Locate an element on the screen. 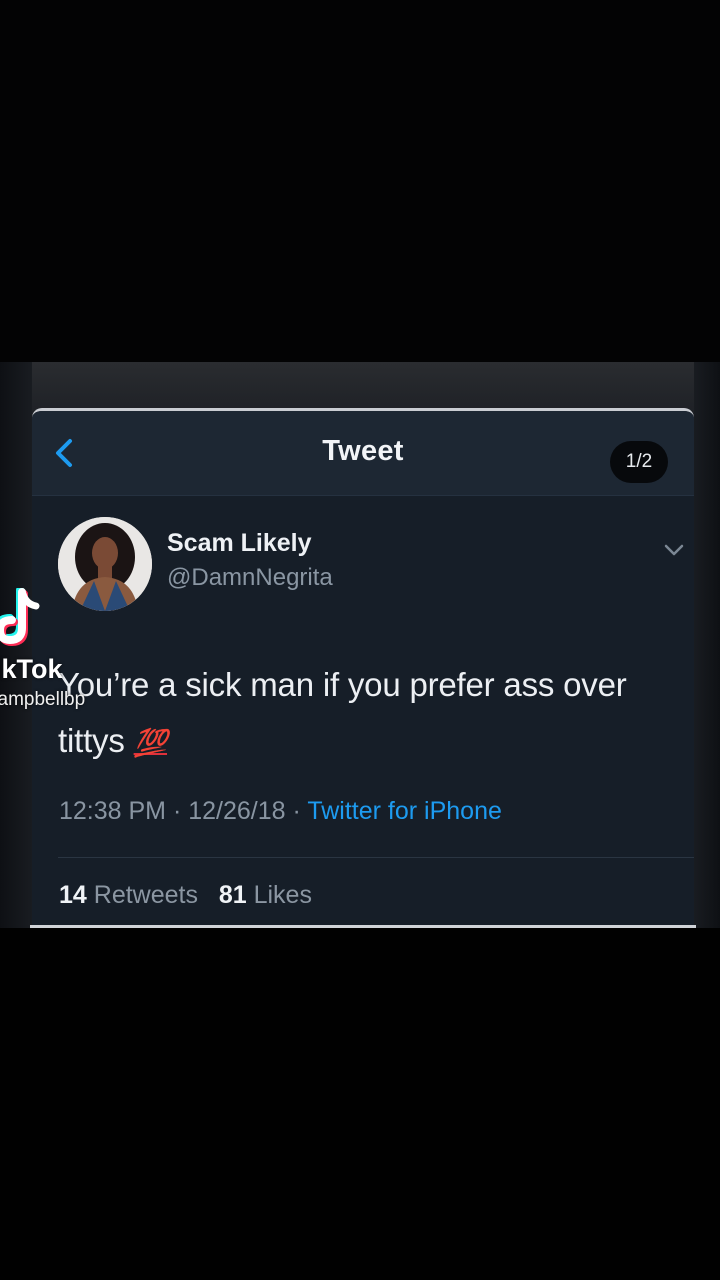 The width and height of the screenshot is (720, 1280). tweet-stats: 14 Retweets 81 Likes is located at coordinates (185, 895).